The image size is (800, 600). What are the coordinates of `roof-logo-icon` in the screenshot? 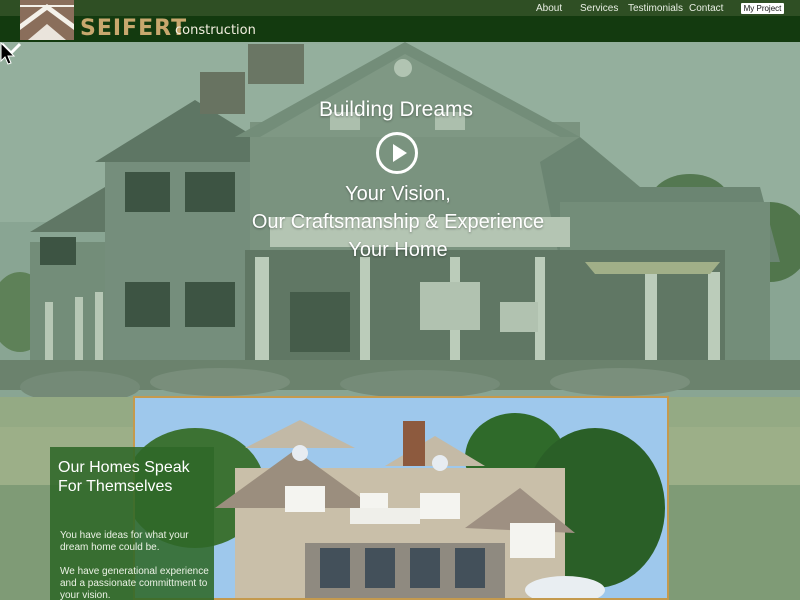 It's located at (47, 22).